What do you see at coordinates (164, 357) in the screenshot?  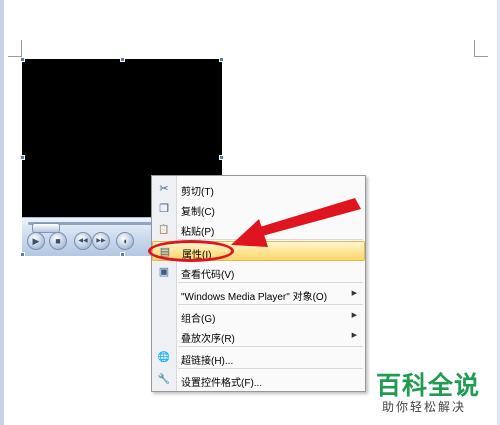 I see `hyperlink-icon: 🌐` at bounding box center [164, 357].